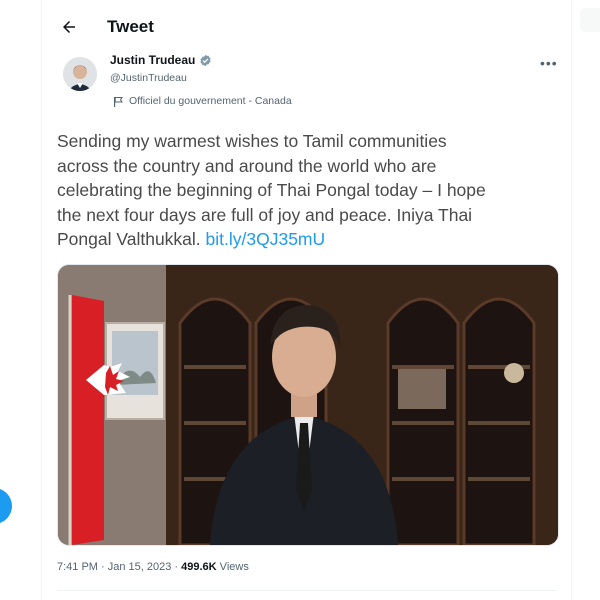 This screenshot has height=600, width=600. Describe the element at coordinates (205, 60) in the screenshot. I see `verified-badge-icon` at that location.